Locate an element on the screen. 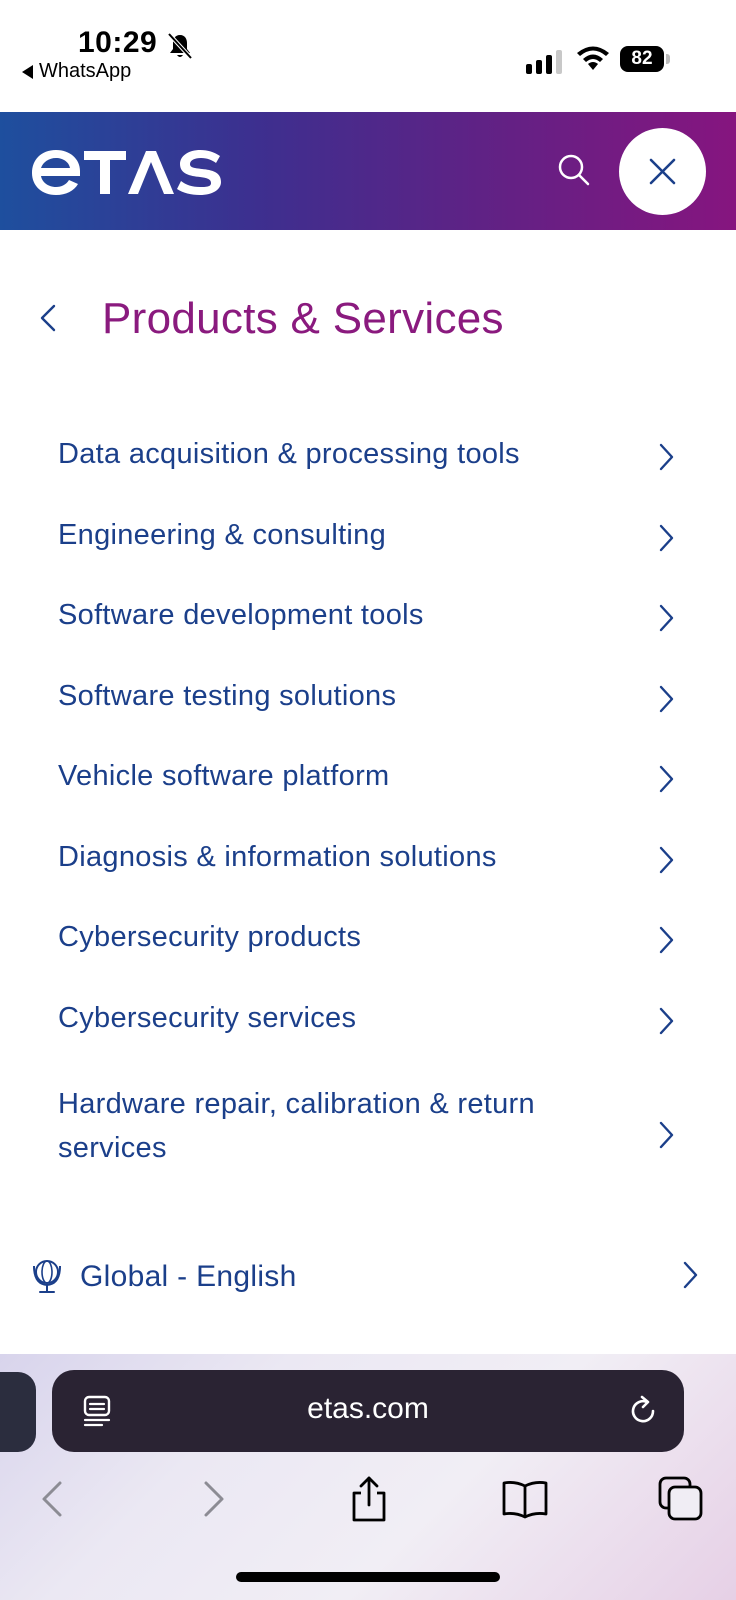 Image resolution: width=736 pixels, height=1600 pixels. menu-item-data-acquisition: Data acquisition & processing tools is located at coordinates (368, 458).